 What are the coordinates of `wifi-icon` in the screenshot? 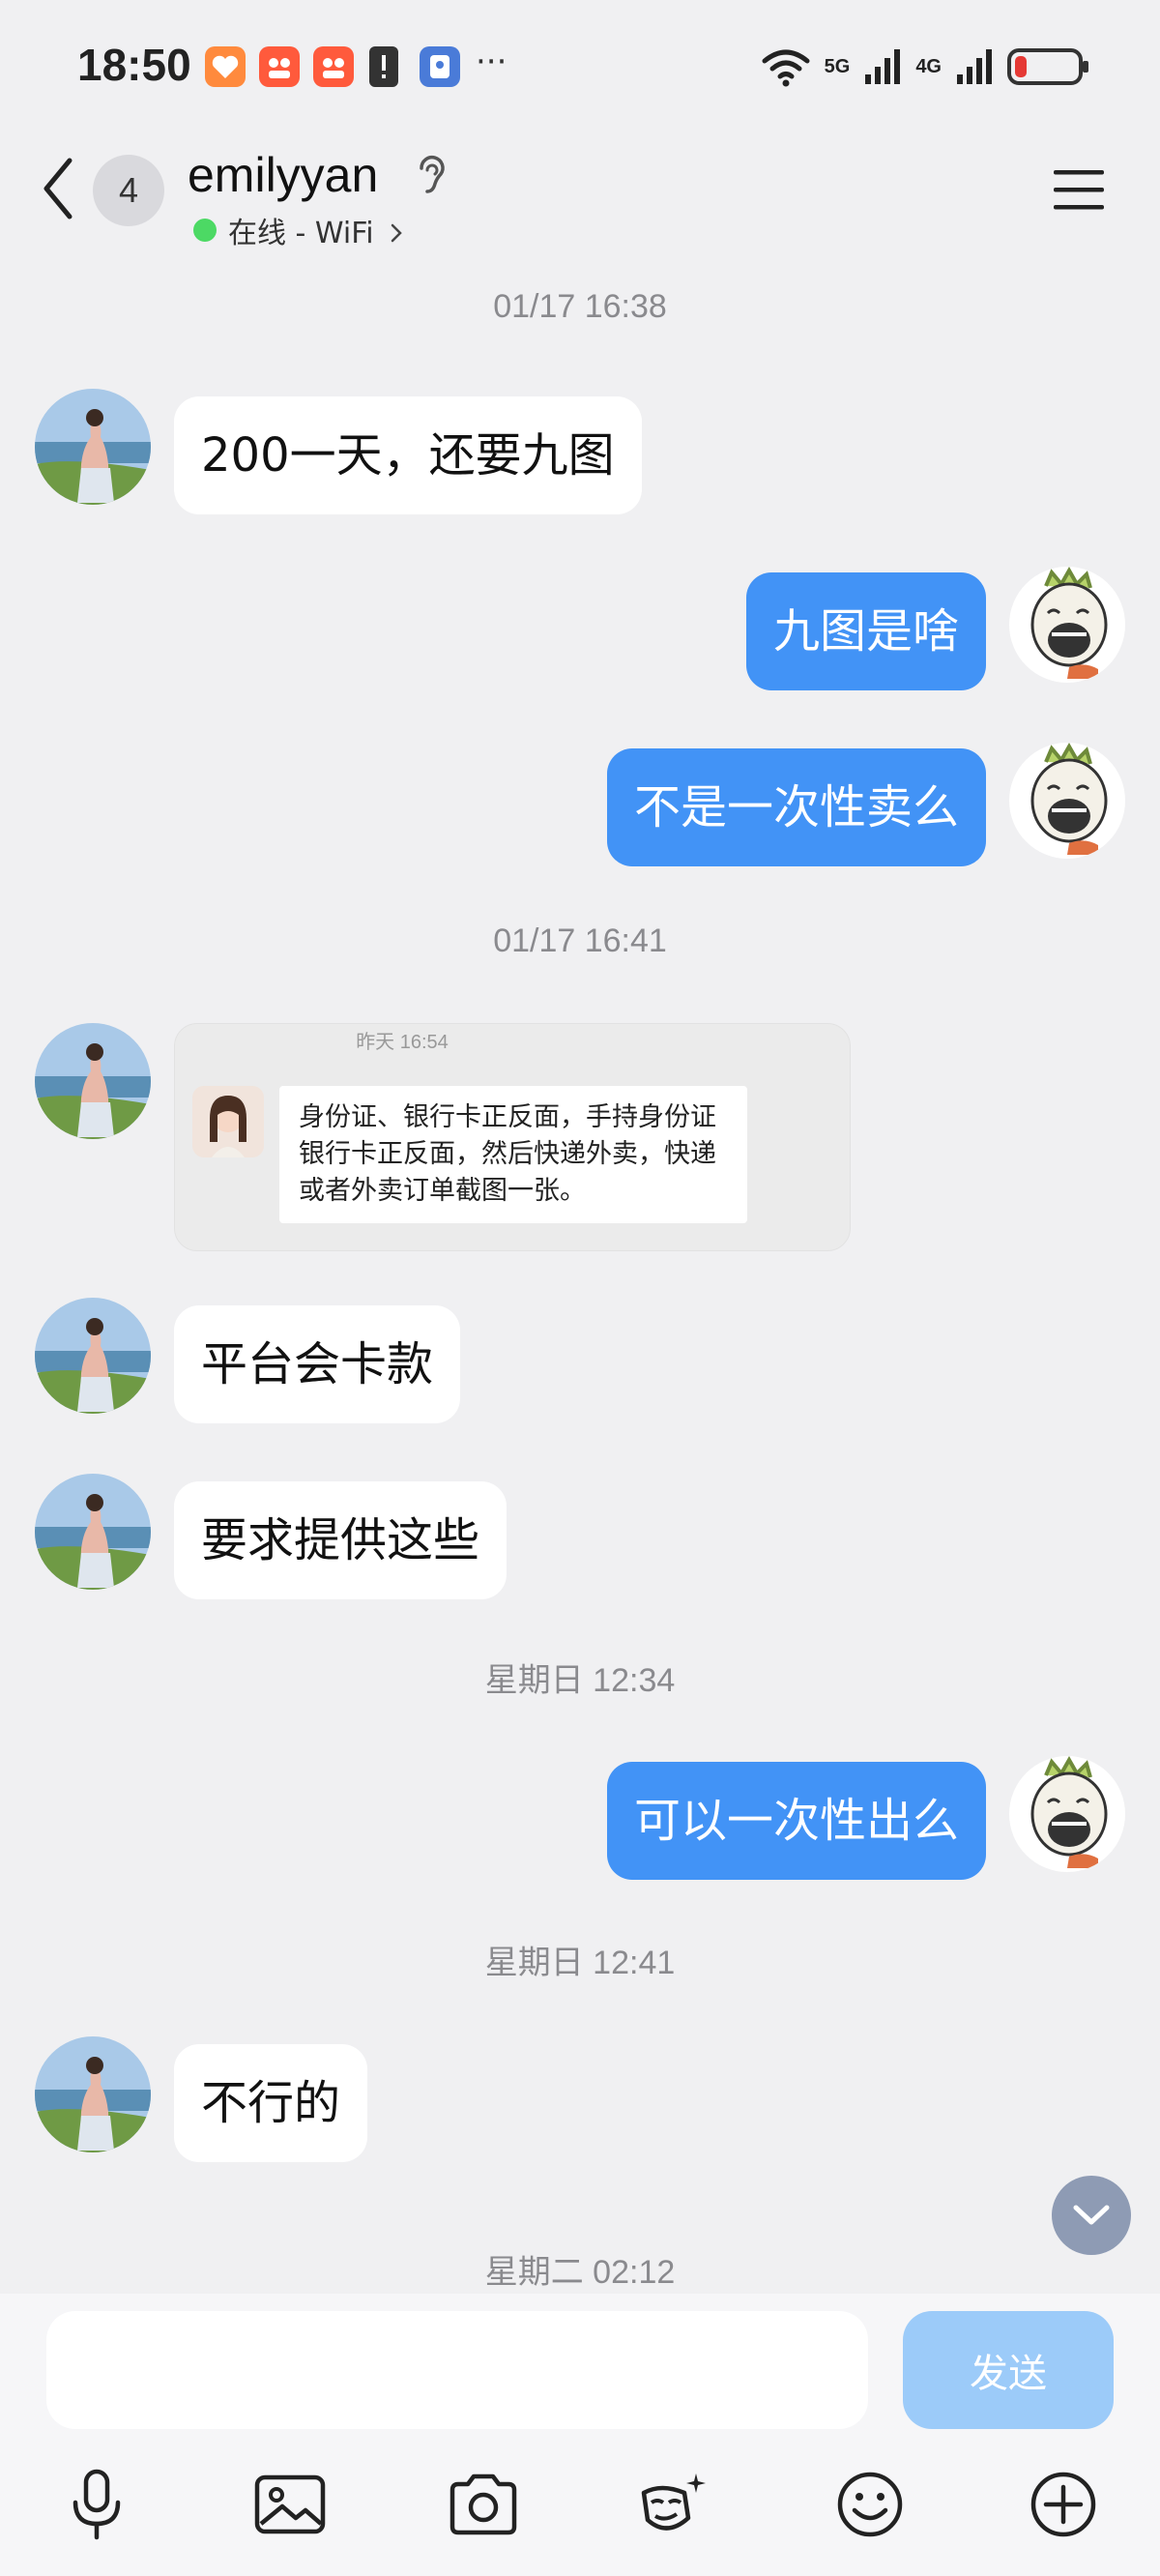 It's located at (786, 68).